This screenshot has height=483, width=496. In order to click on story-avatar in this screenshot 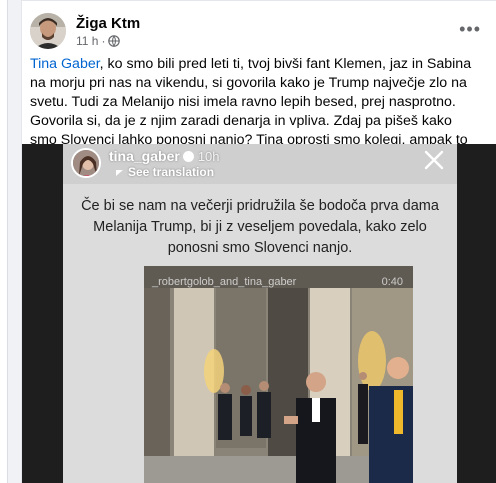, I will do `click(86, 163)`.